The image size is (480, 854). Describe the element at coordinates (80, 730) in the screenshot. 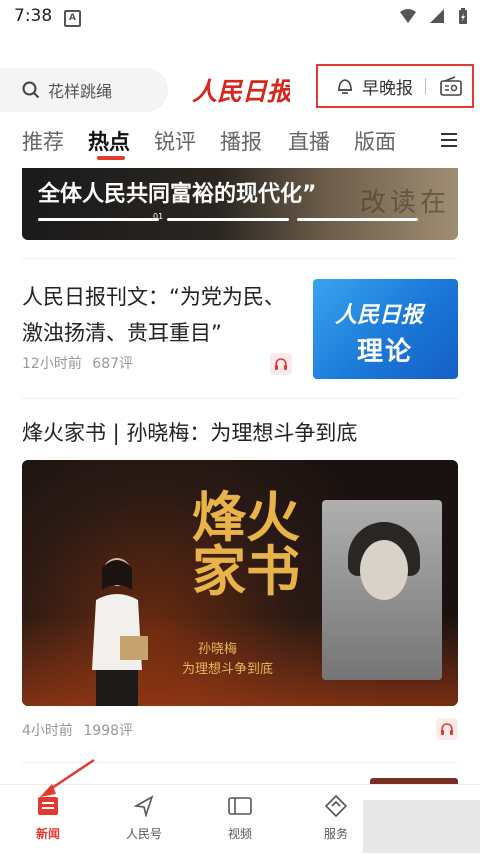

I see `article-meta: 4小时前 1998评` at that location.